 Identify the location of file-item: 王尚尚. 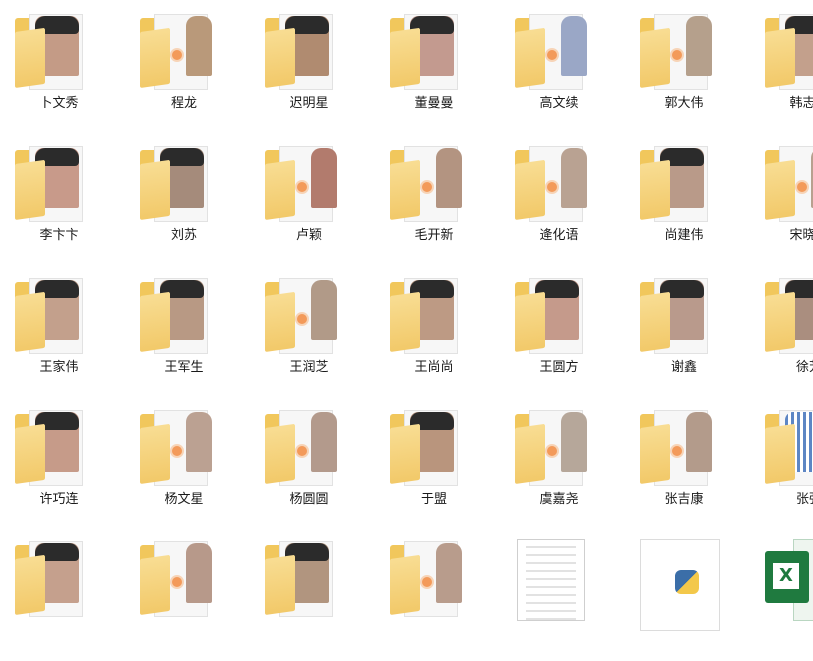
(440, 334).